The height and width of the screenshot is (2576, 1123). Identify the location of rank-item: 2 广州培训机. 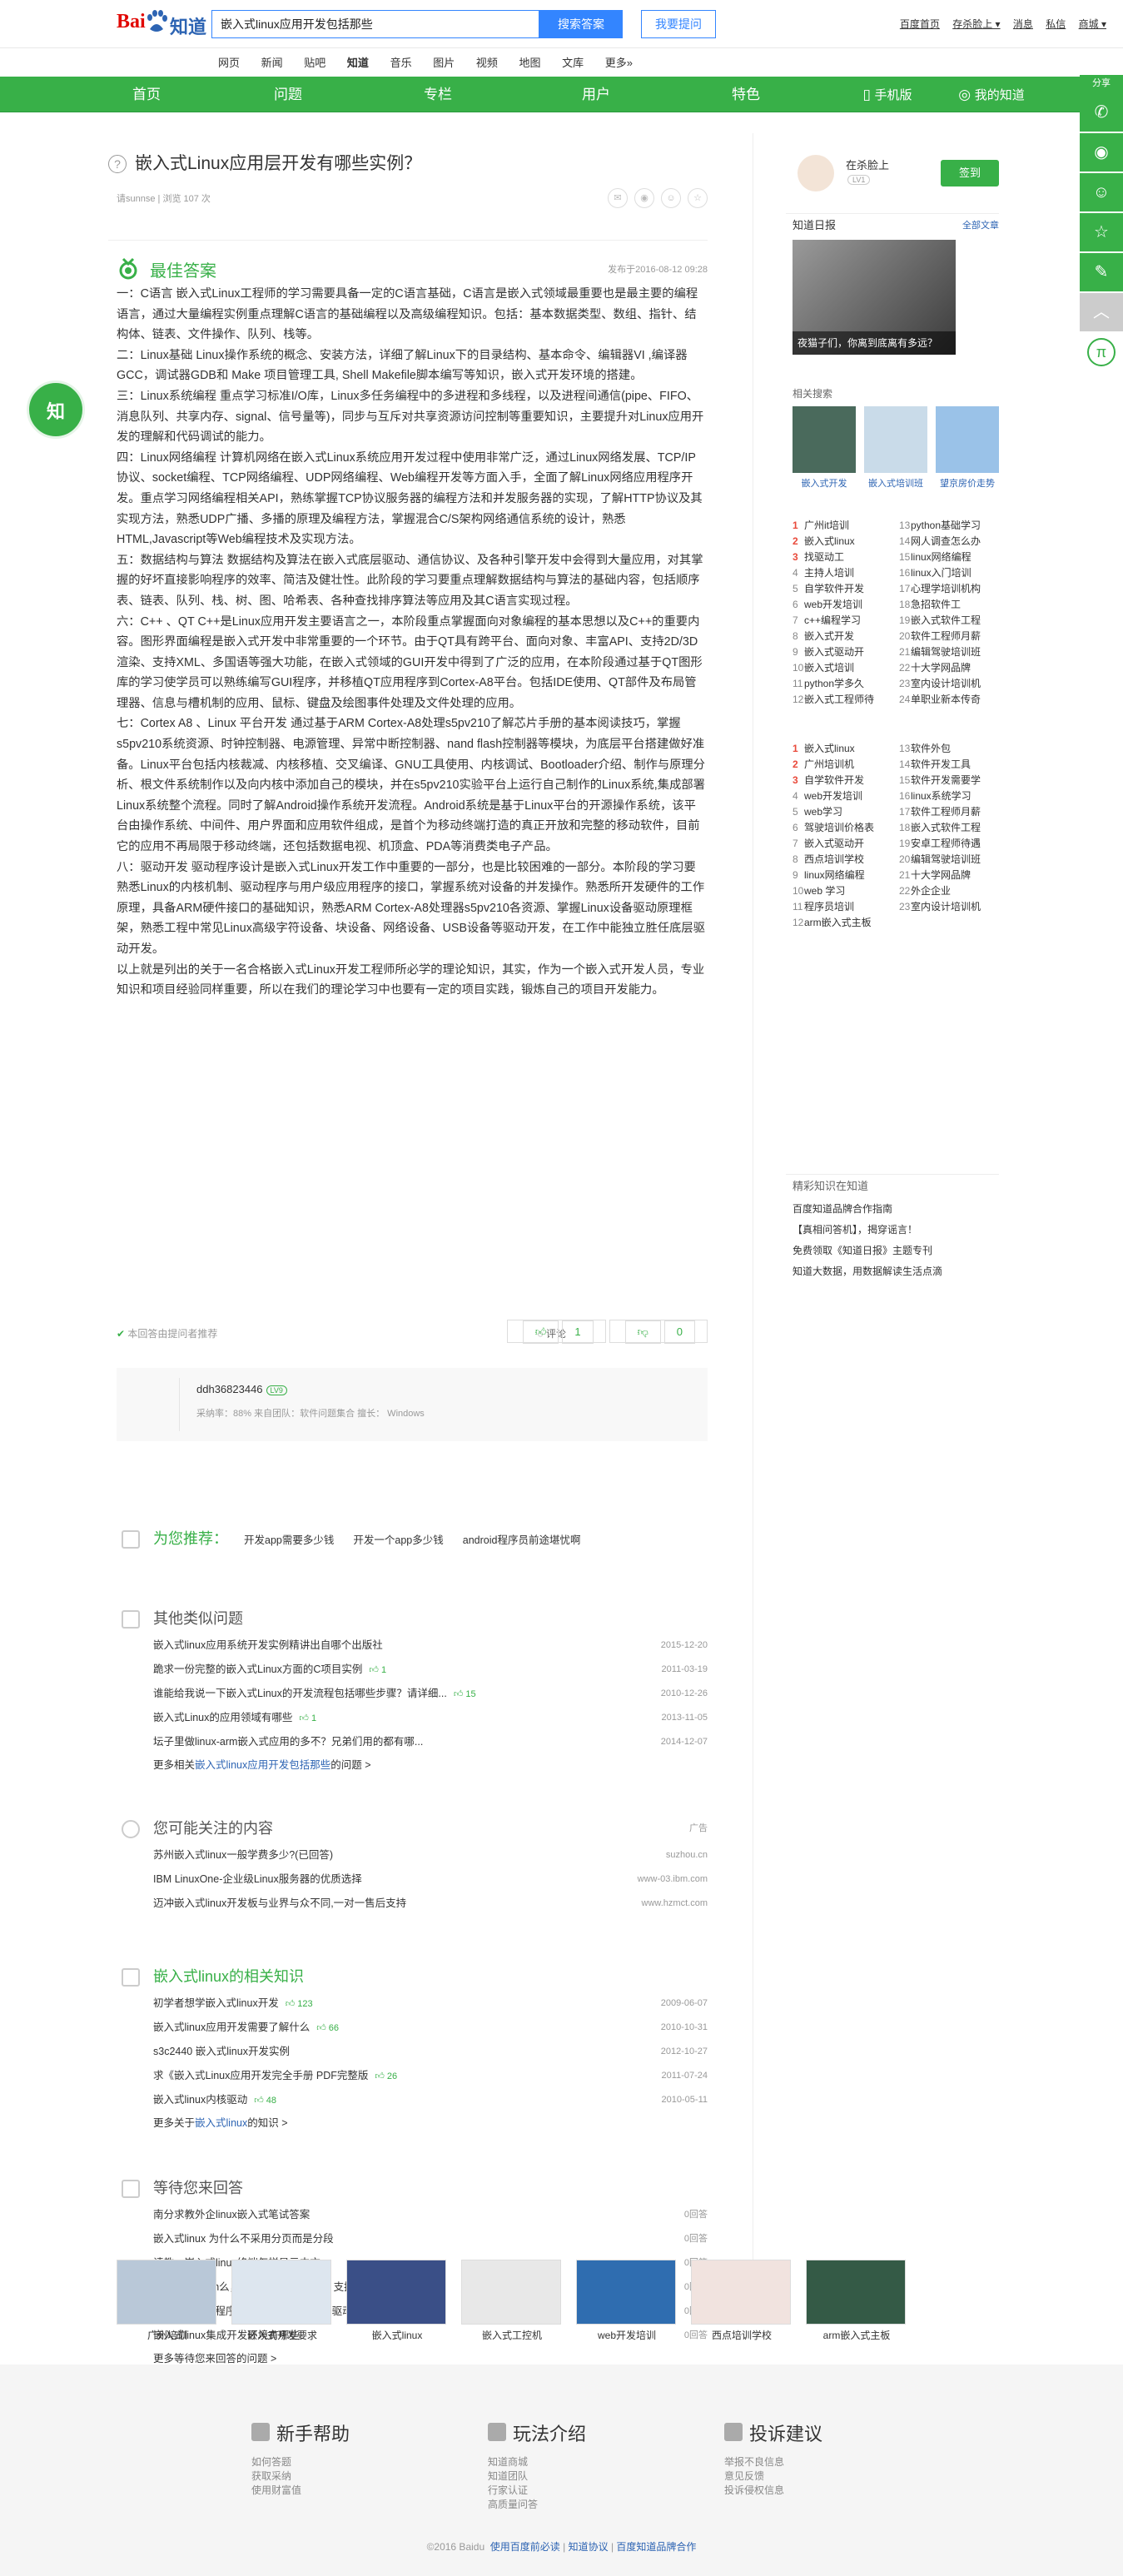
(851, 765).